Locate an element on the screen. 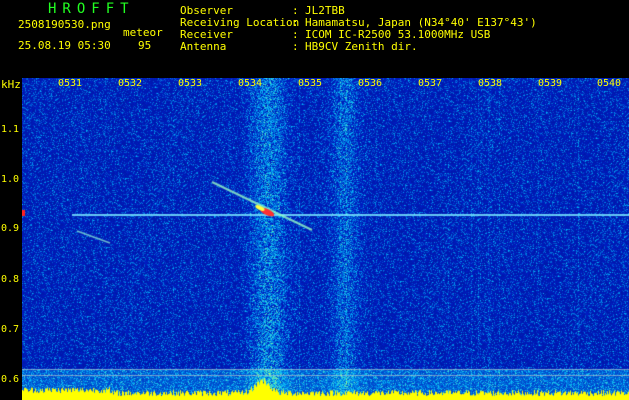 The image size is (629, 400). y-tick-label: 1.1 is located at coordinates (10, 129).